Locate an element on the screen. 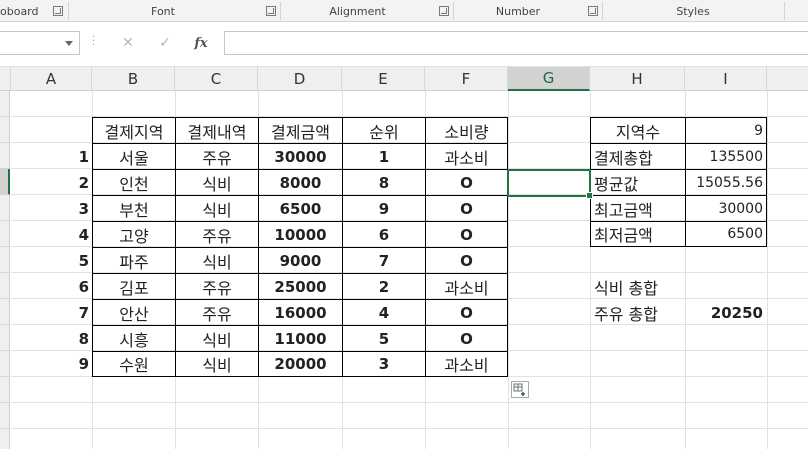 The image size is (808, 449). amount-cell: 10000 is located at coordinates (300, 234).